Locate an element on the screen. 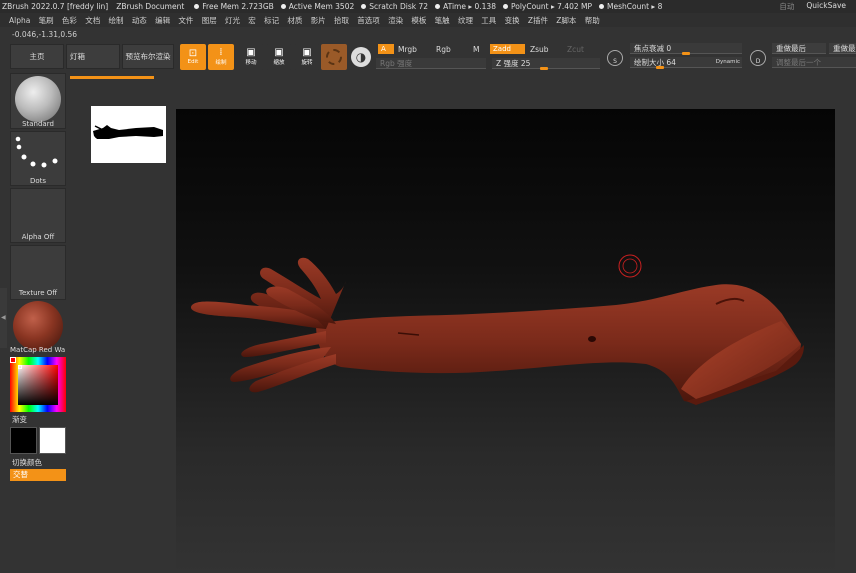  edit-button: ⊡ Edit is located at coordinates (193, 57).